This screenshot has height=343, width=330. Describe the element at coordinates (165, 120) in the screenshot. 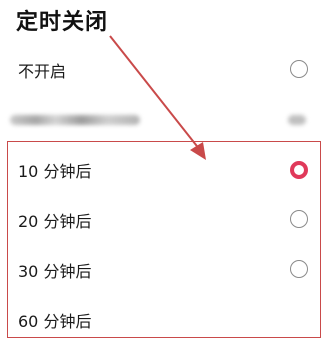

I see `option-obscured` at that location.